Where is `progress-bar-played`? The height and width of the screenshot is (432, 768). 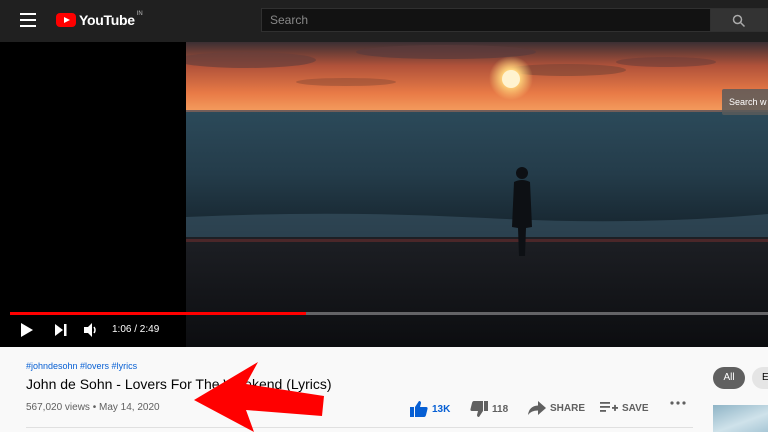
progress-bar-played is located at coordinates (158, 313).